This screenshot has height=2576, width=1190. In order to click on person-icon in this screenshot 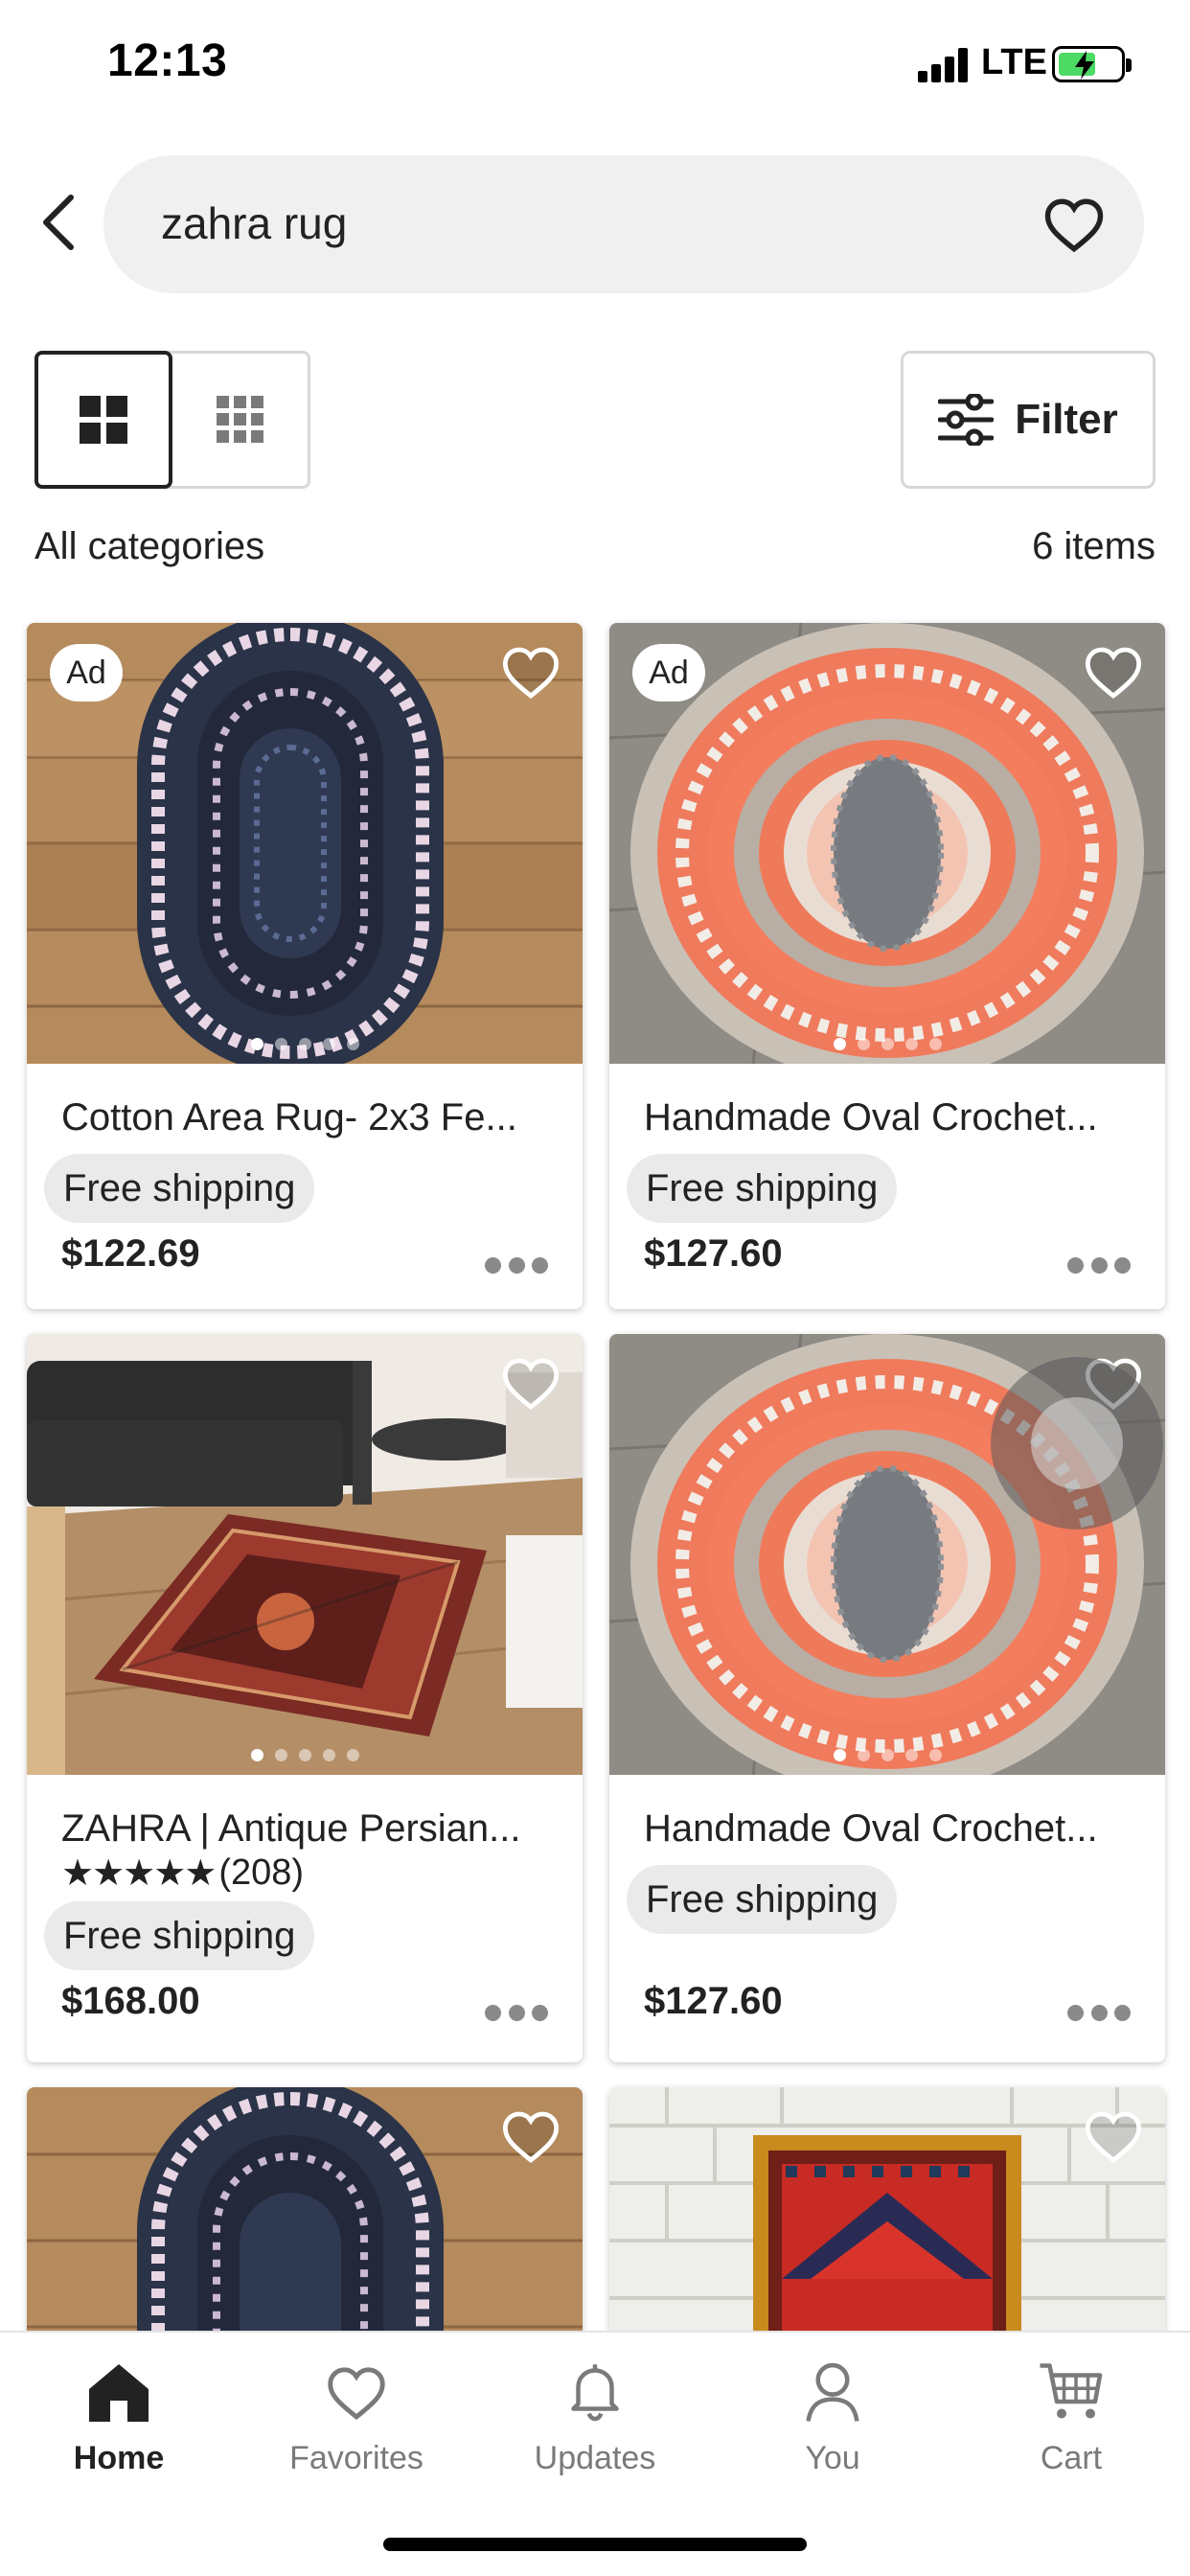, I will do `click(833, 2392)`.